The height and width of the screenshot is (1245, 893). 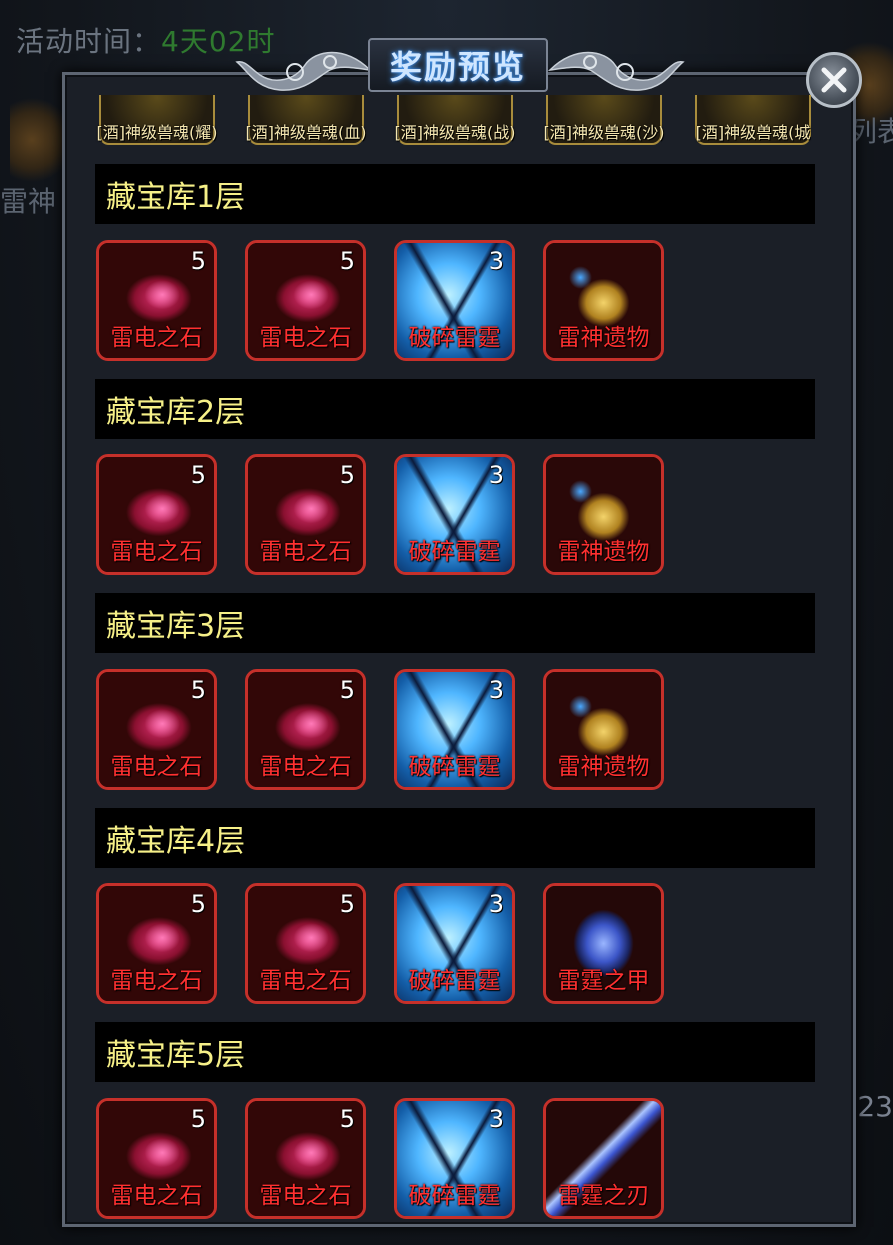 I want to click on section-title: 藏宝库5层, so click(x=176, y=1055).